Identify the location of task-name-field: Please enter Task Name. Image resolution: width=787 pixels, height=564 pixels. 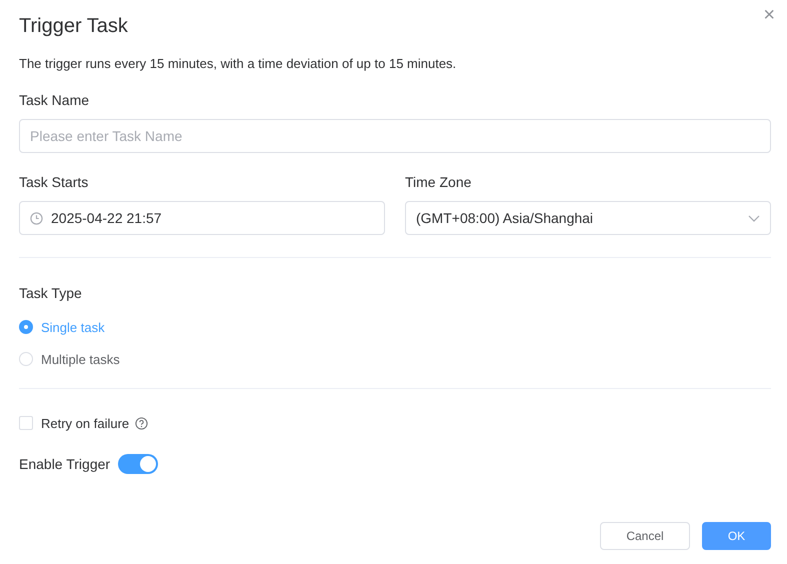
(395, 136).